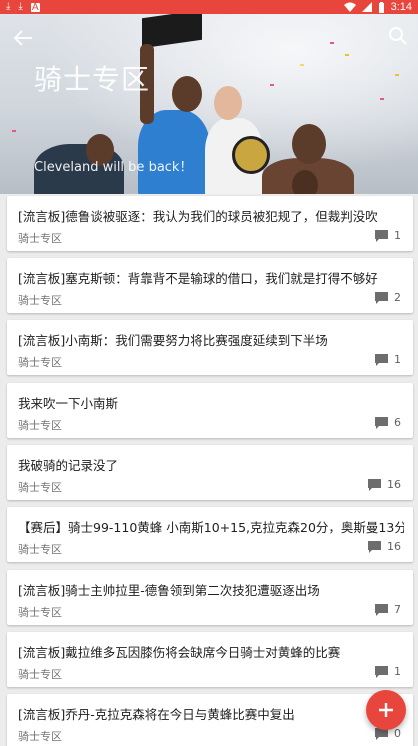  What do you see at coordinates (211, 402) in the screenshot?
I see `post-title: 我来吹一下小南斯` at bounding box center [211, 402].